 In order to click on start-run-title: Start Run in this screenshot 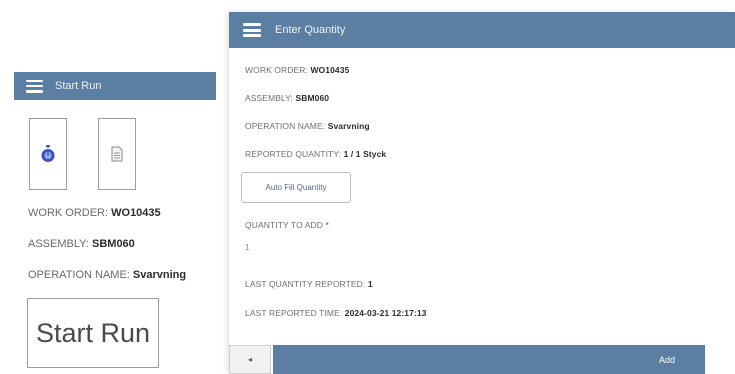, I will do `click(78, 86)`.